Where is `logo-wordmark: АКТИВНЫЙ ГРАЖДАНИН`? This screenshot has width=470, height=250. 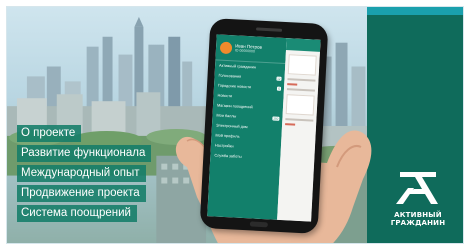
logo-wordmark: АКТИВНЫЙ ГРАЖДАНИН is located at coordinates (418, 219).